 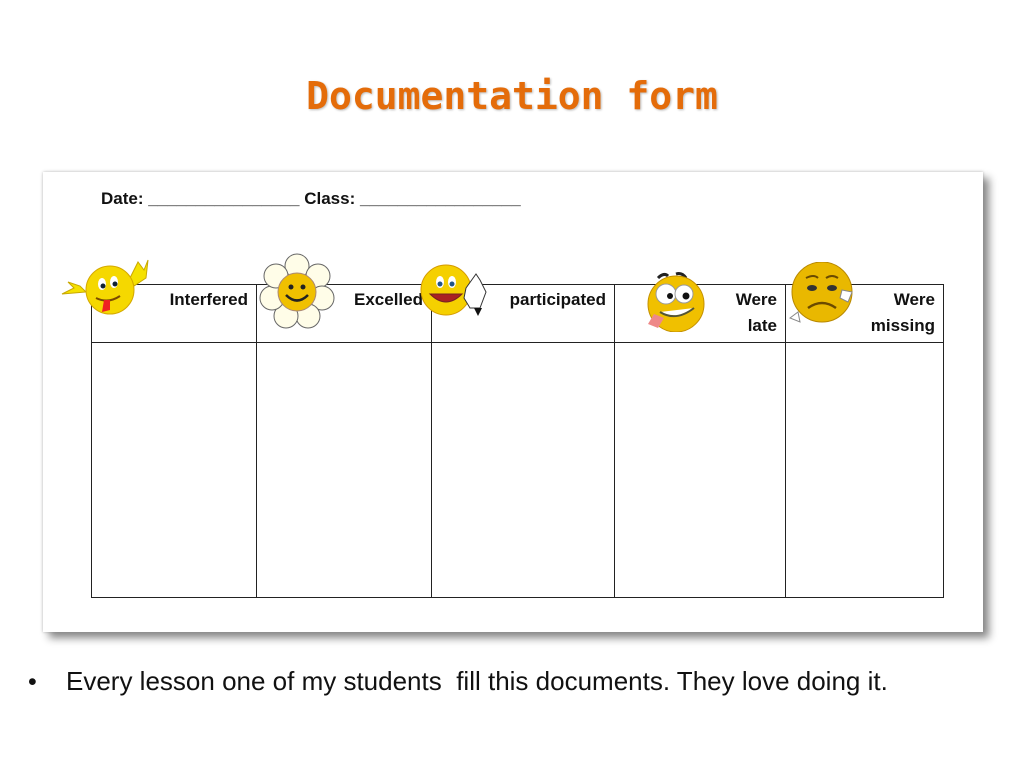 What do you see at coordinates (762, 325) in the screenshot?
I see `header-label: late` at bounding box center [762, 325].